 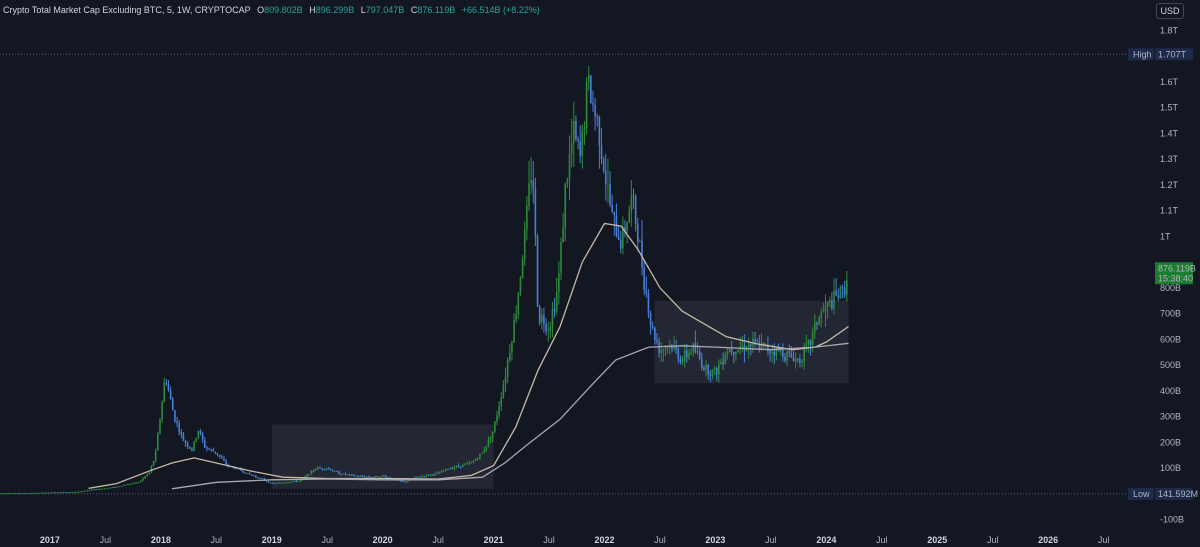 I want to click on y-tick-label: 100B, so click(x=1170, y=468).